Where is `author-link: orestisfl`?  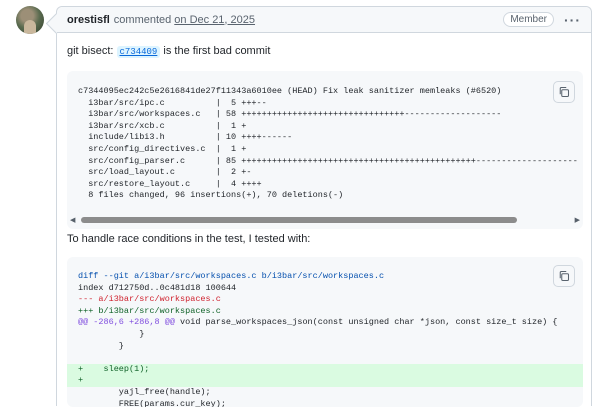
author-link: orestisfl is located at coordinates (88, 20).